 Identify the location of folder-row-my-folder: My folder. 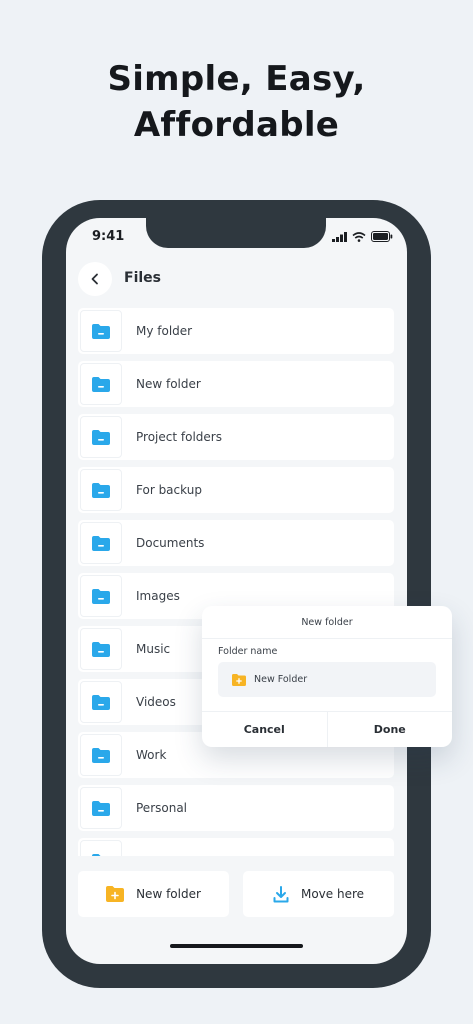
(236, 331).